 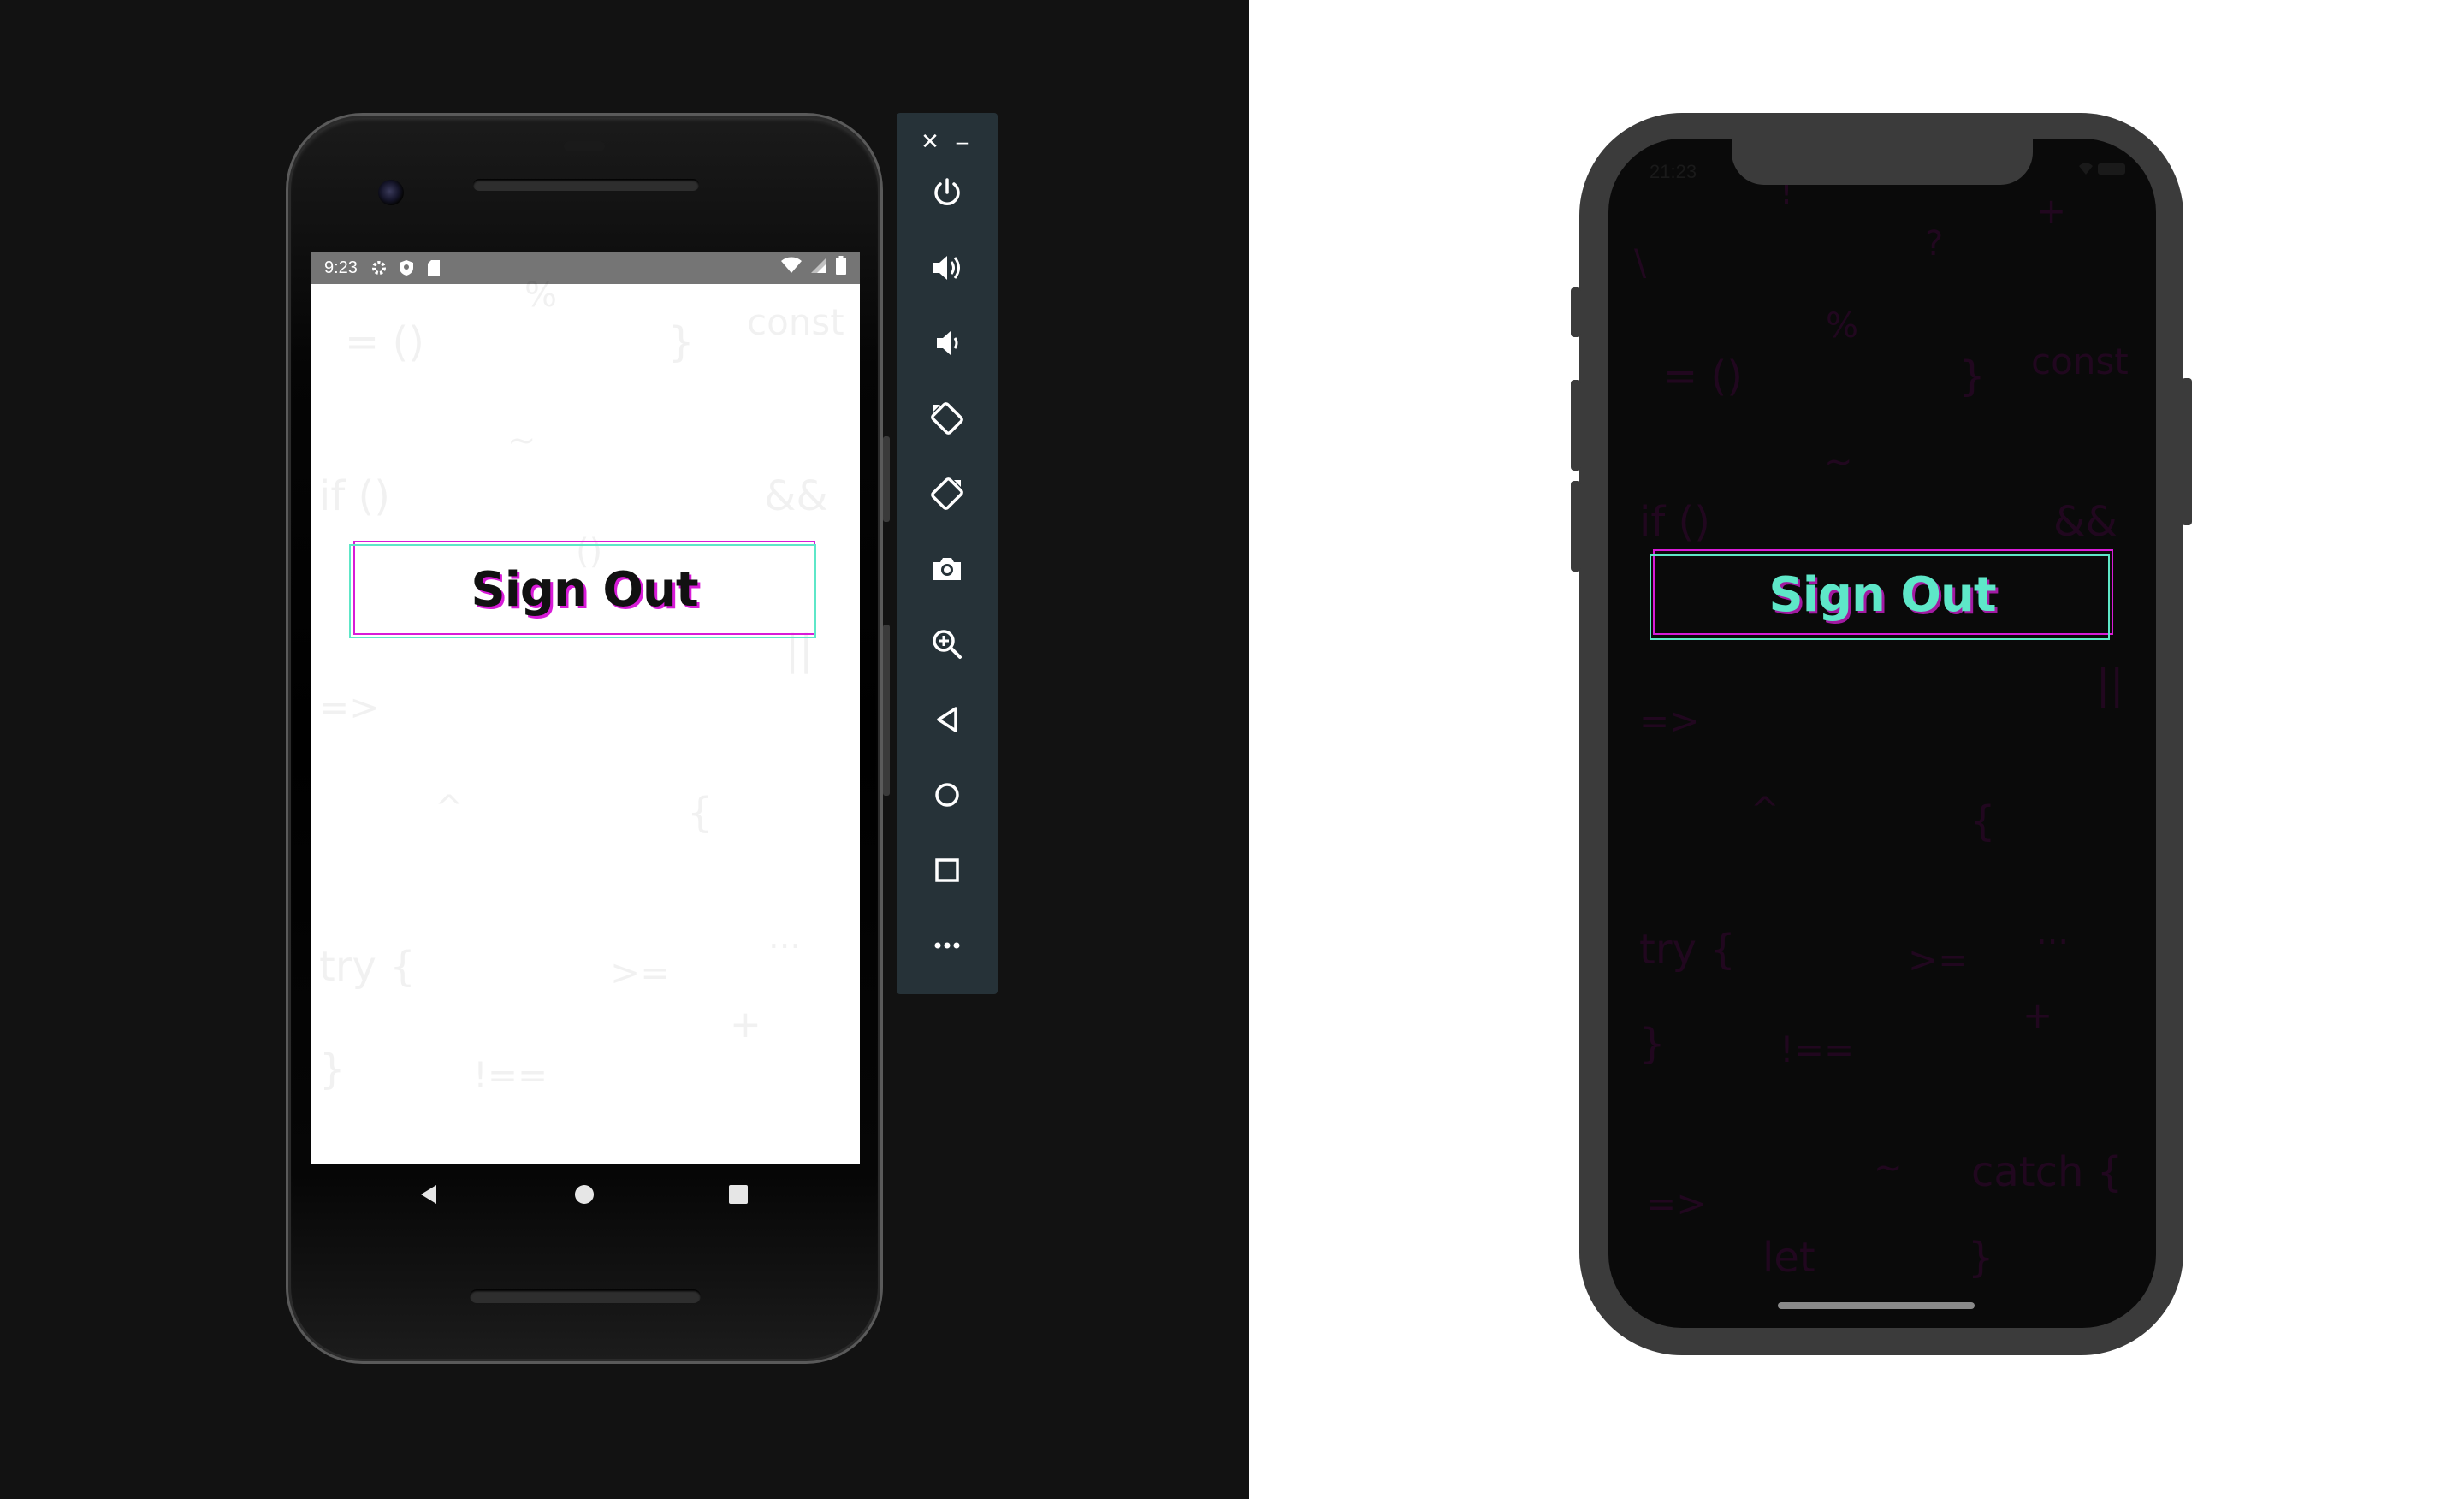 I want to click on bottom-speaker-grille, so click(x=585, y=1296).